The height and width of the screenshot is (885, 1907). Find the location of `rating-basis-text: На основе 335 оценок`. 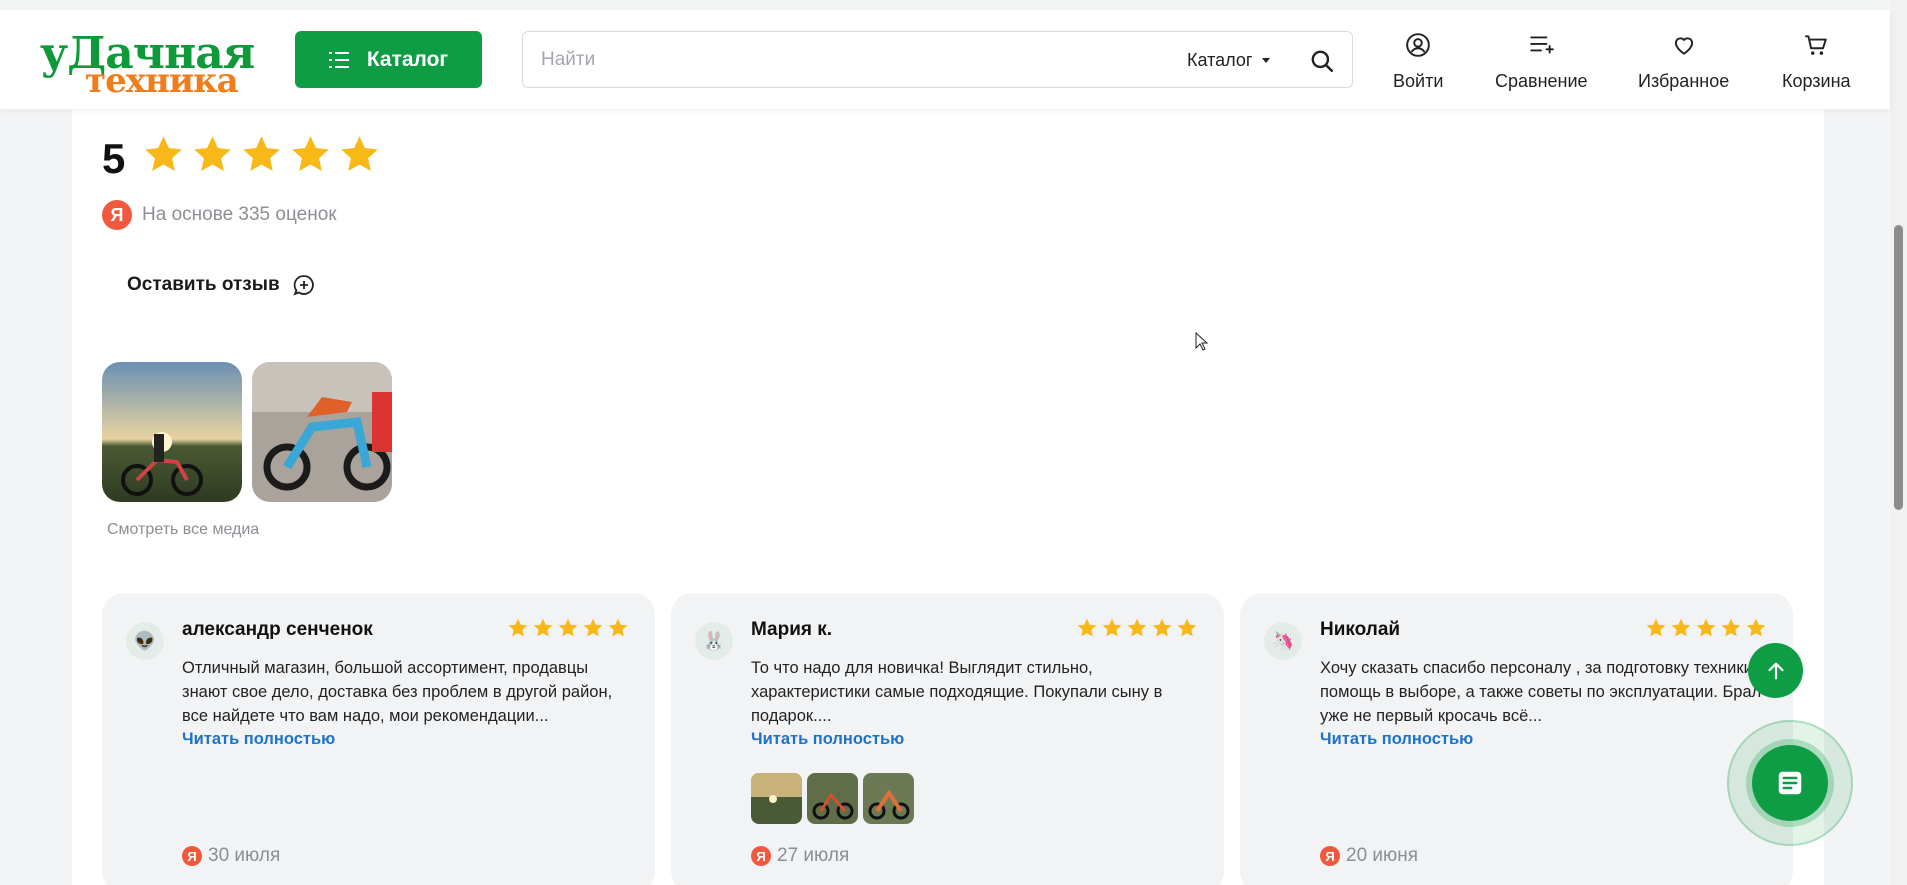

rating-basis-text: На основе 335 оценок is located at coordinates (239, 214).